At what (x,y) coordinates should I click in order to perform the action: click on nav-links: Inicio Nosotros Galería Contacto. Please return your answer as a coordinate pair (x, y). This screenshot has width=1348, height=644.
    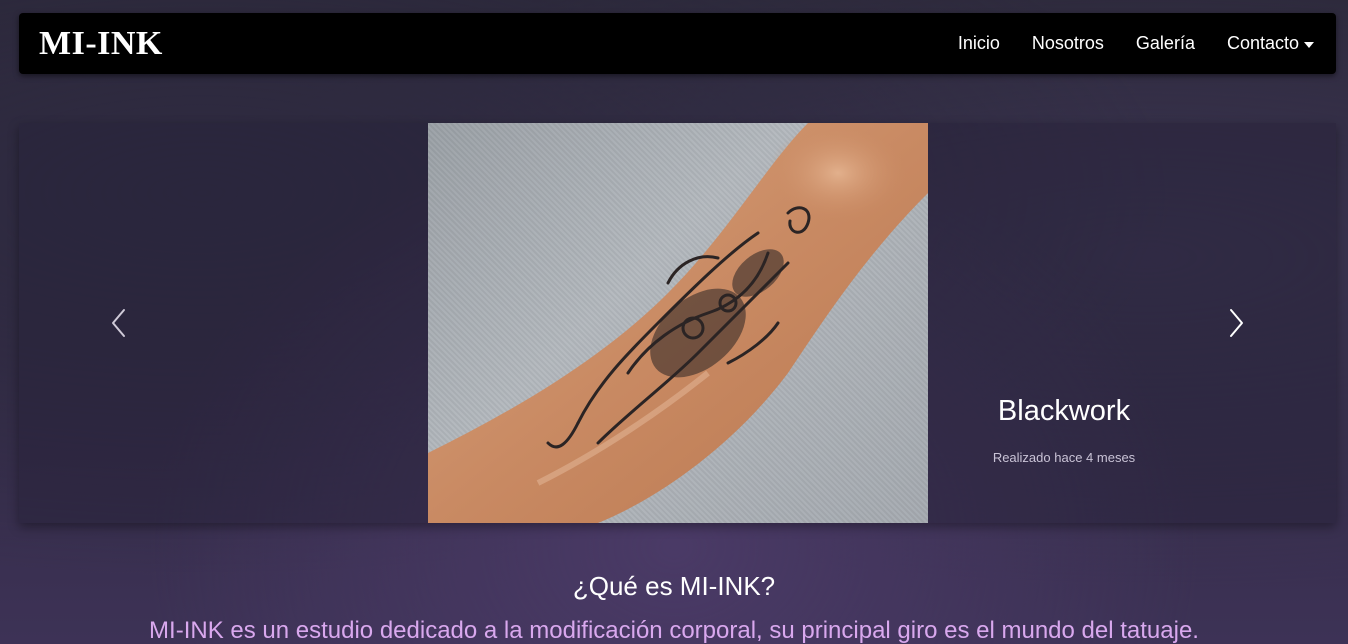
    Looking at the image, I should click on (1128, 43).